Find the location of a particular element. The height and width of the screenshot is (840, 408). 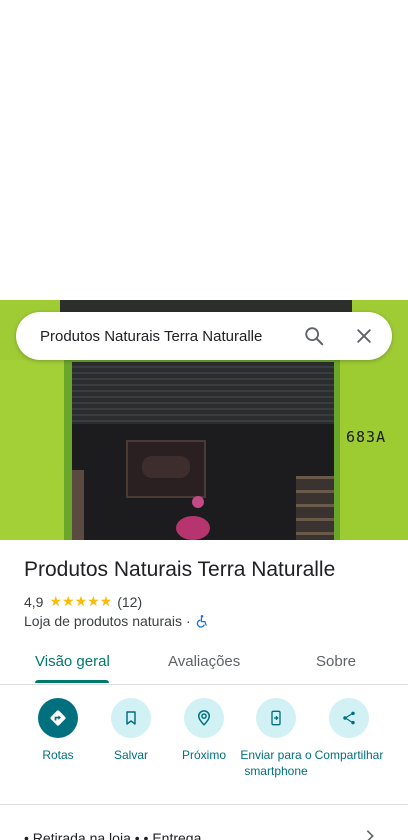

tab-bar: Visão geral Avaliações Sobre is located at coordinates (204, 662).